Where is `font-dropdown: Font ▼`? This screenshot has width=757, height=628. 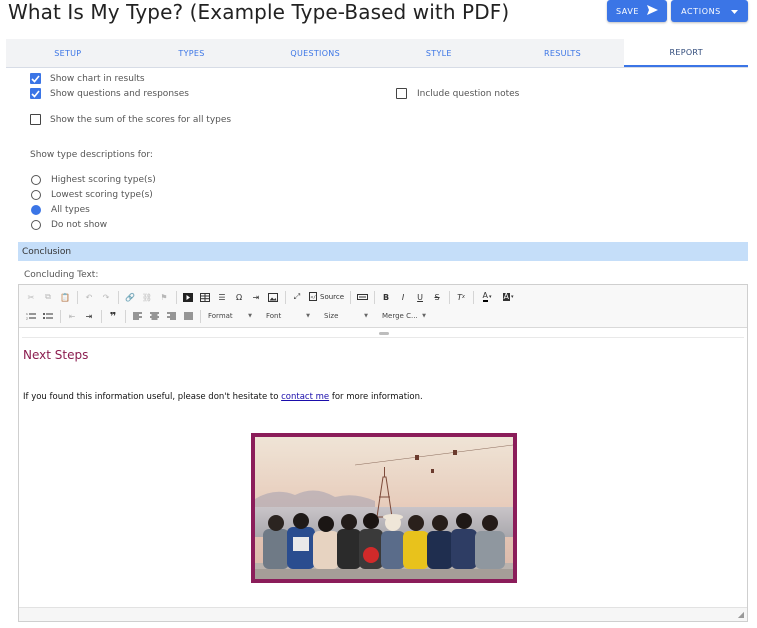
font-dropdown: Font ▼ is located at coordinates (288, 316).